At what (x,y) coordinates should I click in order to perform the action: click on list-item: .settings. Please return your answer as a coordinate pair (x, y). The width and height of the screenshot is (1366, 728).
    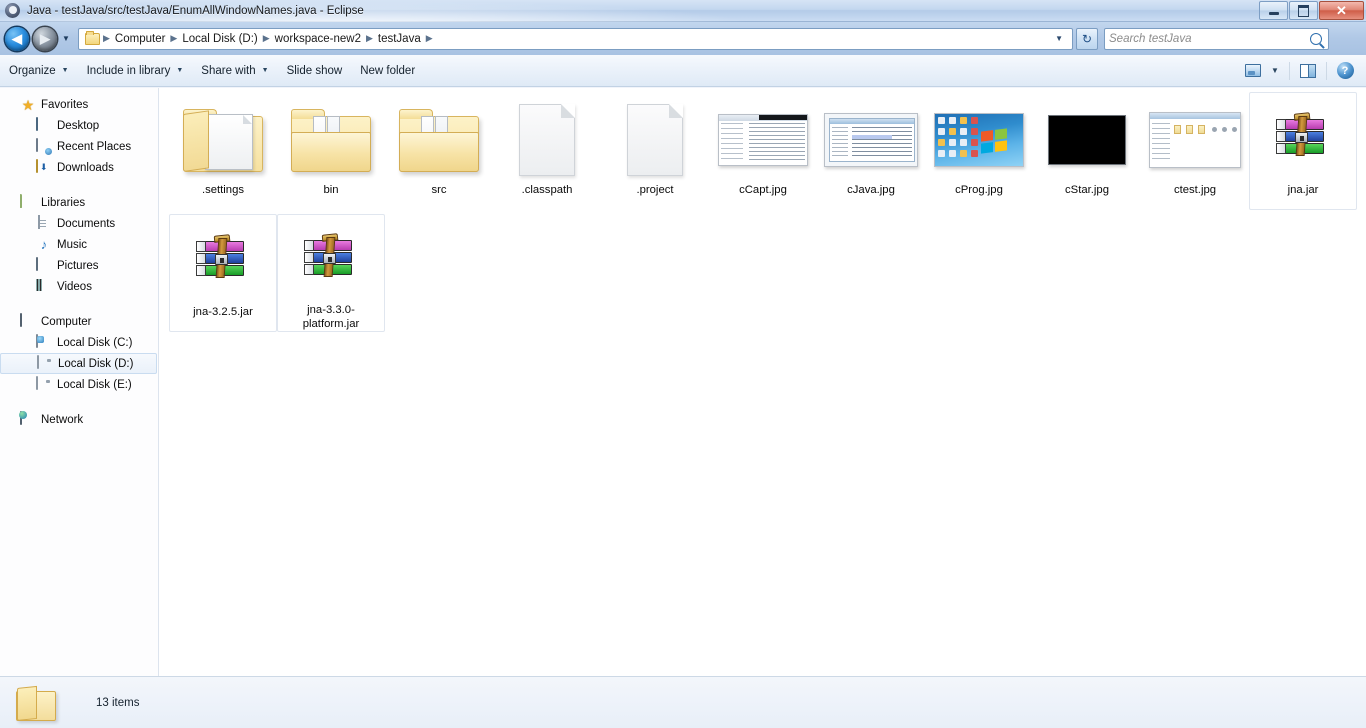
    Looking at the image, I should click on (223, 151).